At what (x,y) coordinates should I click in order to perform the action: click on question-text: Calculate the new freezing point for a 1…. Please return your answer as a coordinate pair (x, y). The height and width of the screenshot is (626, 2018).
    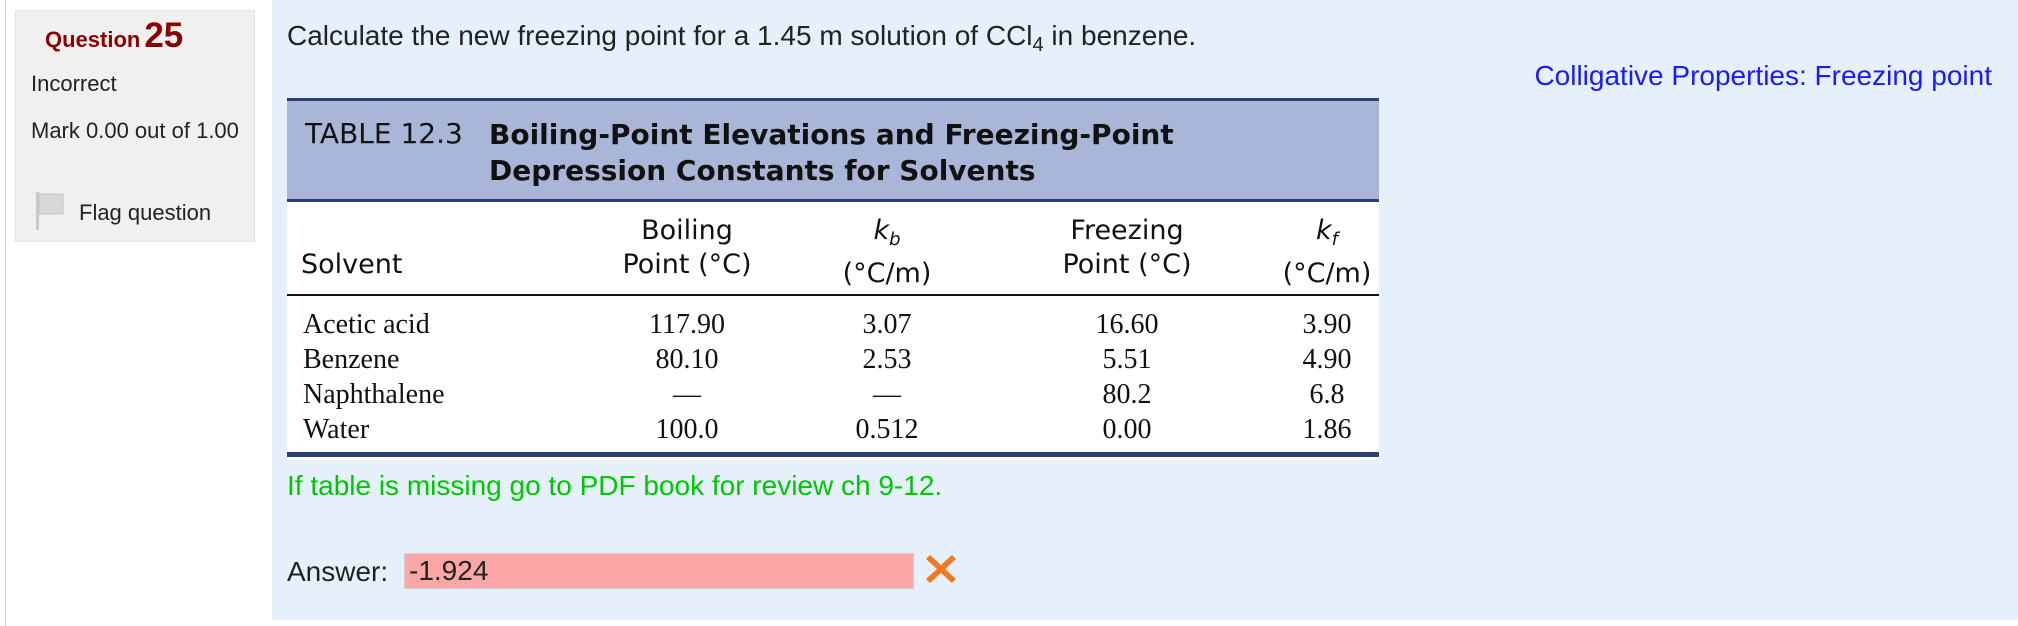
    Looking at the image, I should click on (741, 38).